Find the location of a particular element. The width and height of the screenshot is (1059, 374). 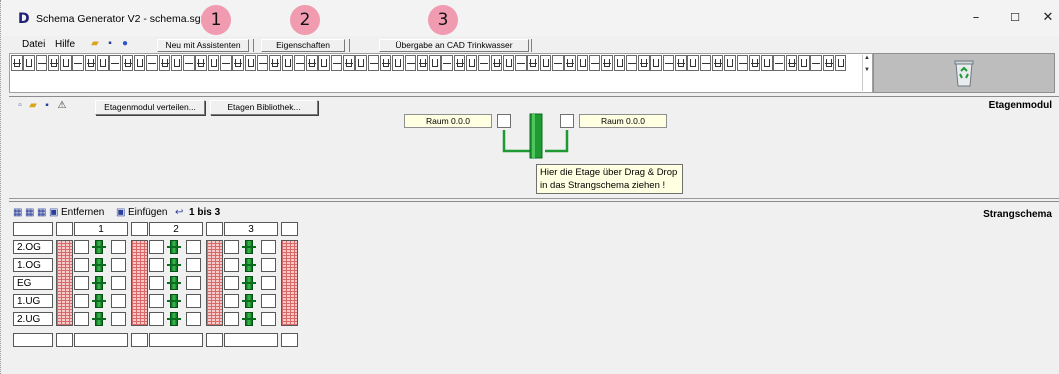

floor-label: 2.UG is located at coordinates (33, 319).